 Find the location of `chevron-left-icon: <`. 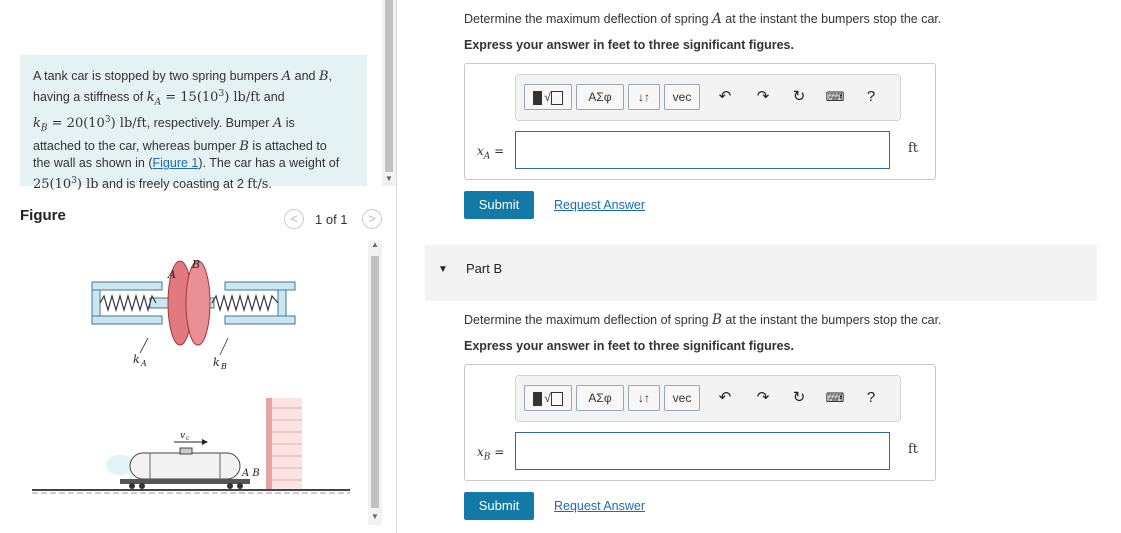

chevron-left-icon: < is located at coordinates (294, 218).